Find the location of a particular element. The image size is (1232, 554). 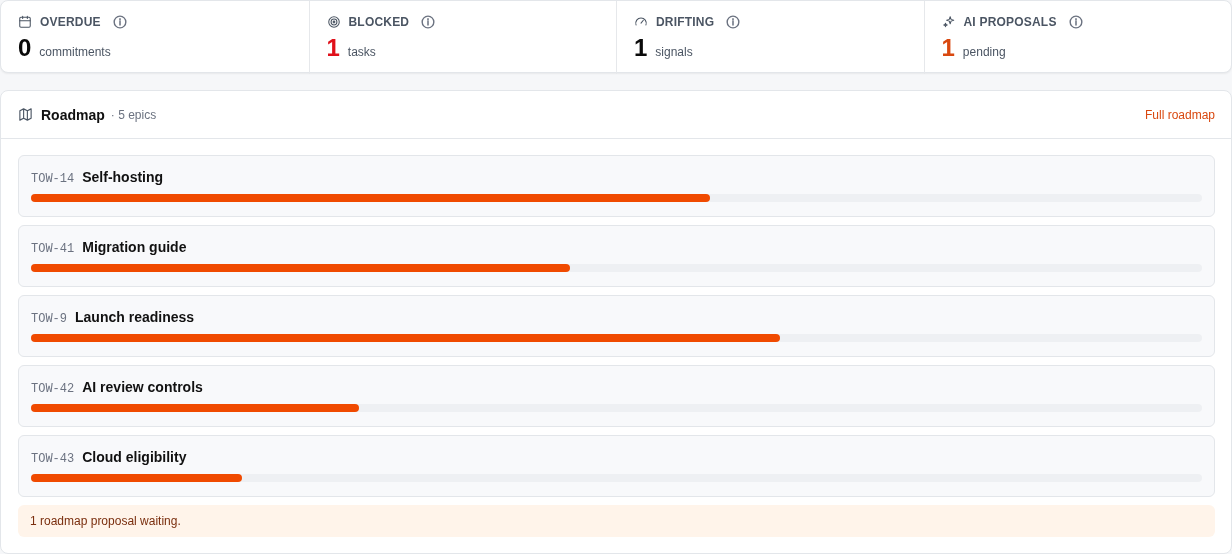

epic-key: TOW-41 is located at coordinates (53, 249).